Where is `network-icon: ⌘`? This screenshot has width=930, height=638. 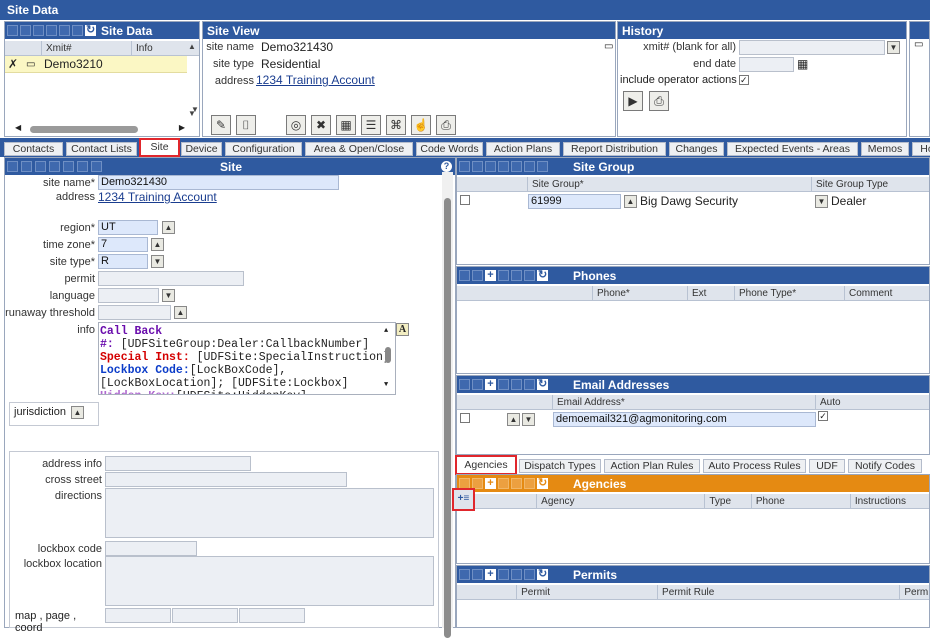
network-icon: ⌘ is located at coordinates (396, 125).